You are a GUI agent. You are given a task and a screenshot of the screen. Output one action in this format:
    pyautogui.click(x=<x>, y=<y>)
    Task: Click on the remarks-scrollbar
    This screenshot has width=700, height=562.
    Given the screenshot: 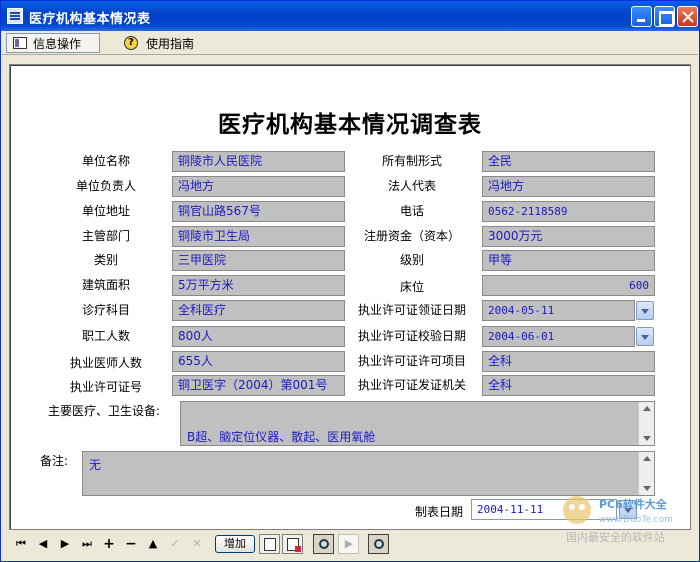 What is the action you would take?
    pyautogui.click(x=646, y=473)
    